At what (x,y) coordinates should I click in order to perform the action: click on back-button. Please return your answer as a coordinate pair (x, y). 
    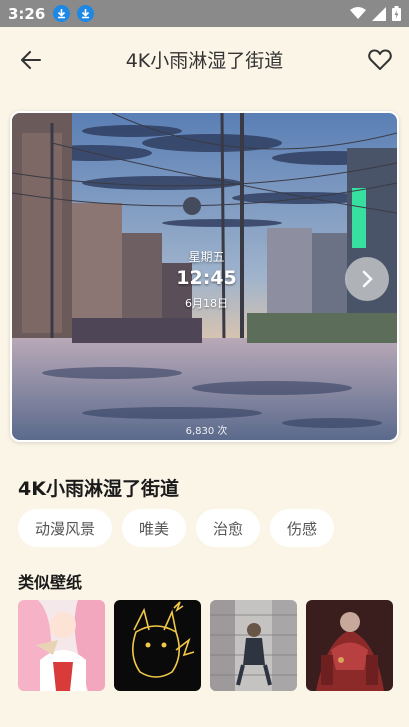
    Looking at the image, I should click on (31, 60).